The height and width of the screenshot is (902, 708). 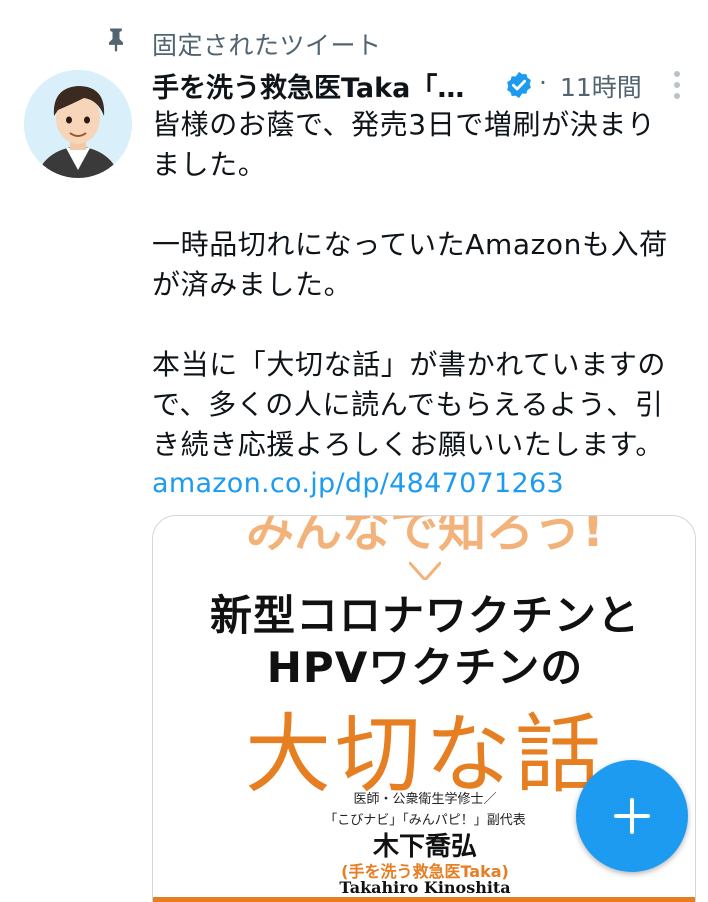 I want to click on tweet-timestamp: 11時間, so click(x=601, y=86).